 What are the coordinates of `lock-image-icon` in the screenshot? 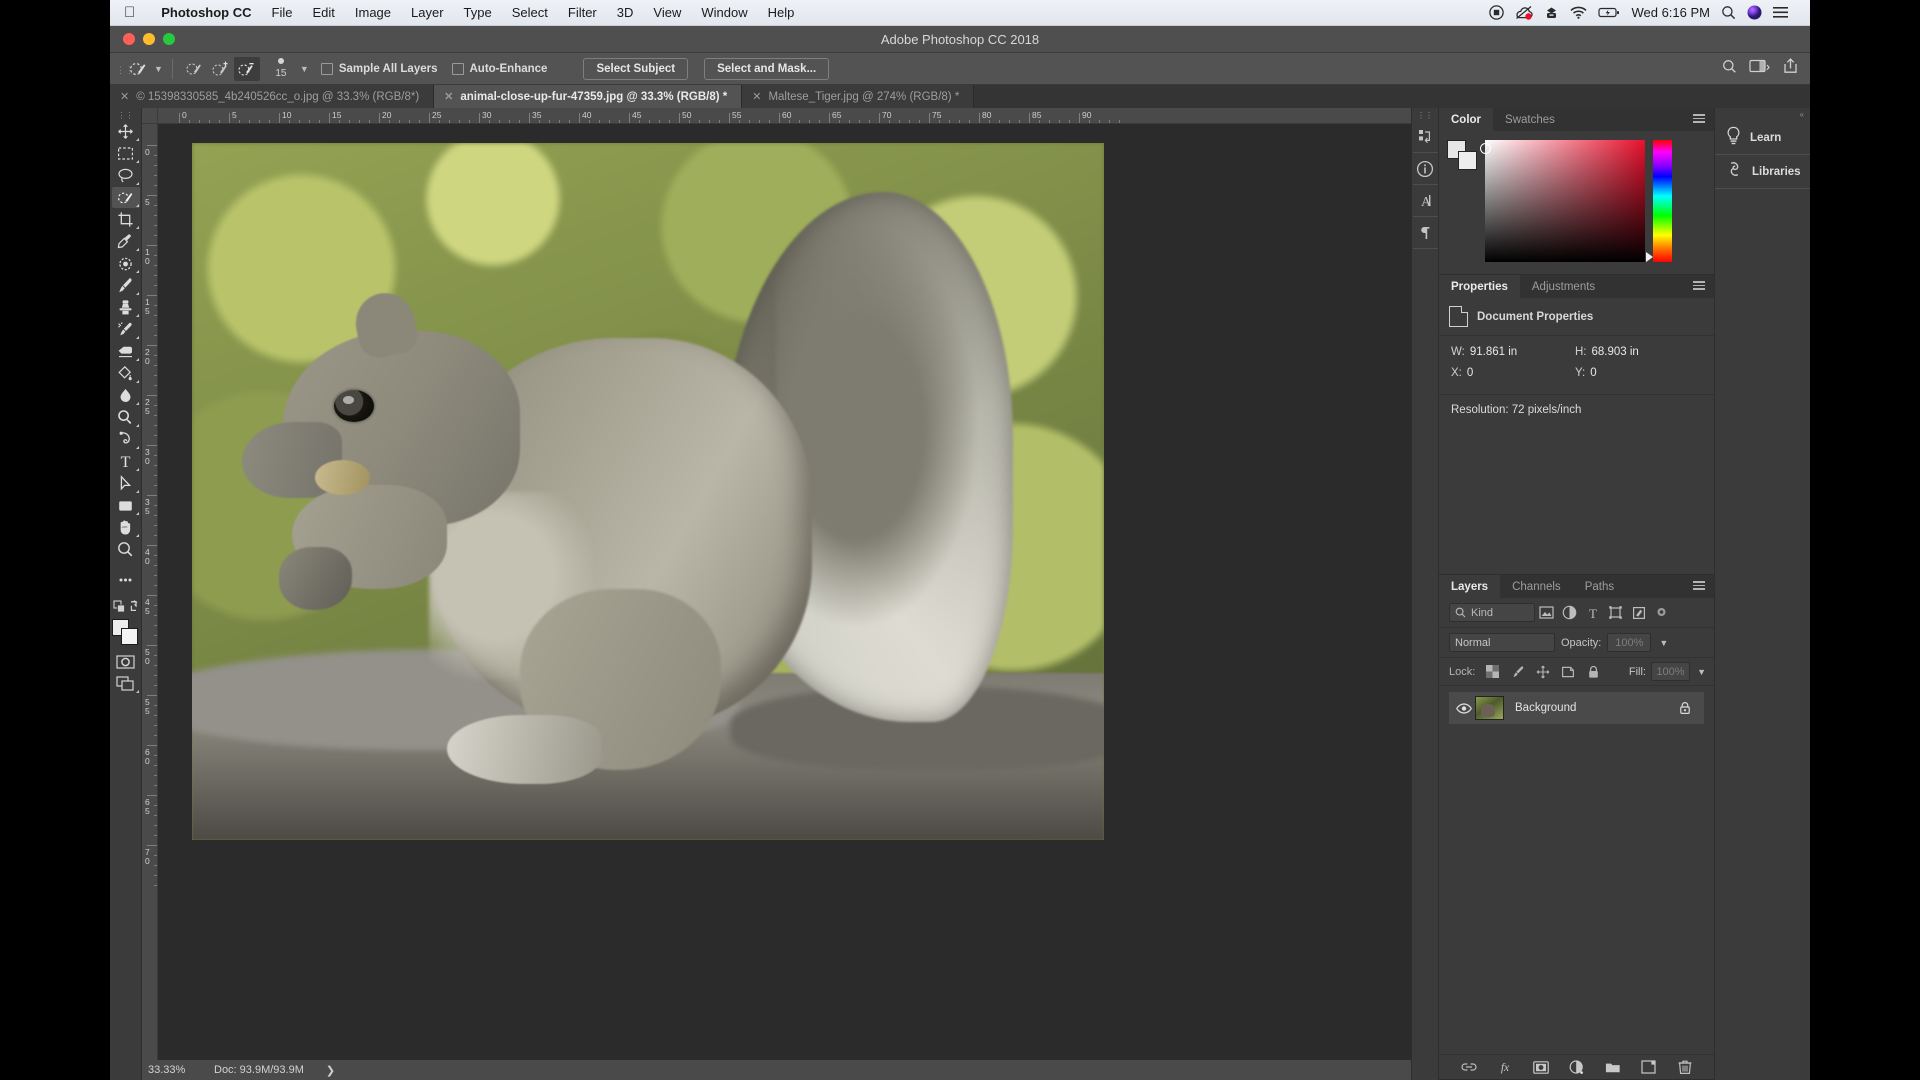 It's located at (1518, 671).